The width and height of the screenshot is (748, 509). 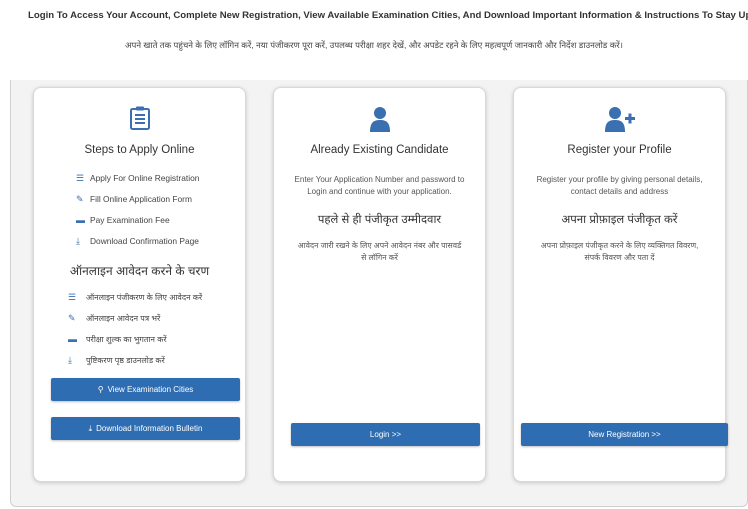 I want to click on login-button-label: Login >>, so click(x=385, y=434).